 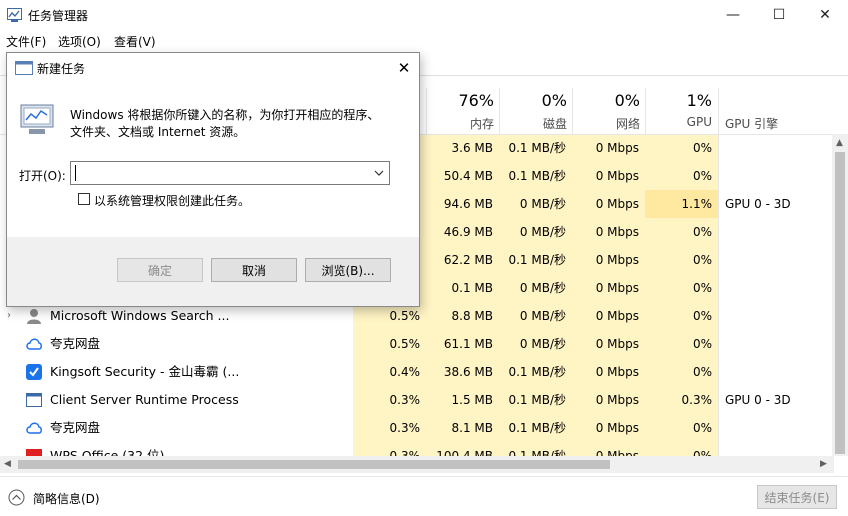 I want to click on scroll-right-icon: ▶, so click(x=823, y=464).